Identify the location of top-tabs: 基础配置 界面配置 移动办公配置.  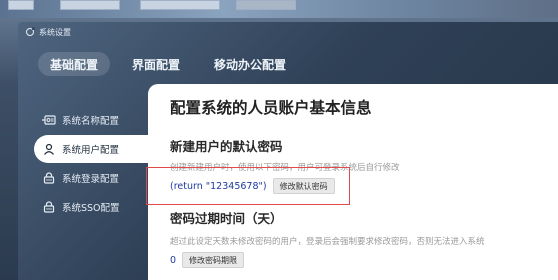
(168, 64).